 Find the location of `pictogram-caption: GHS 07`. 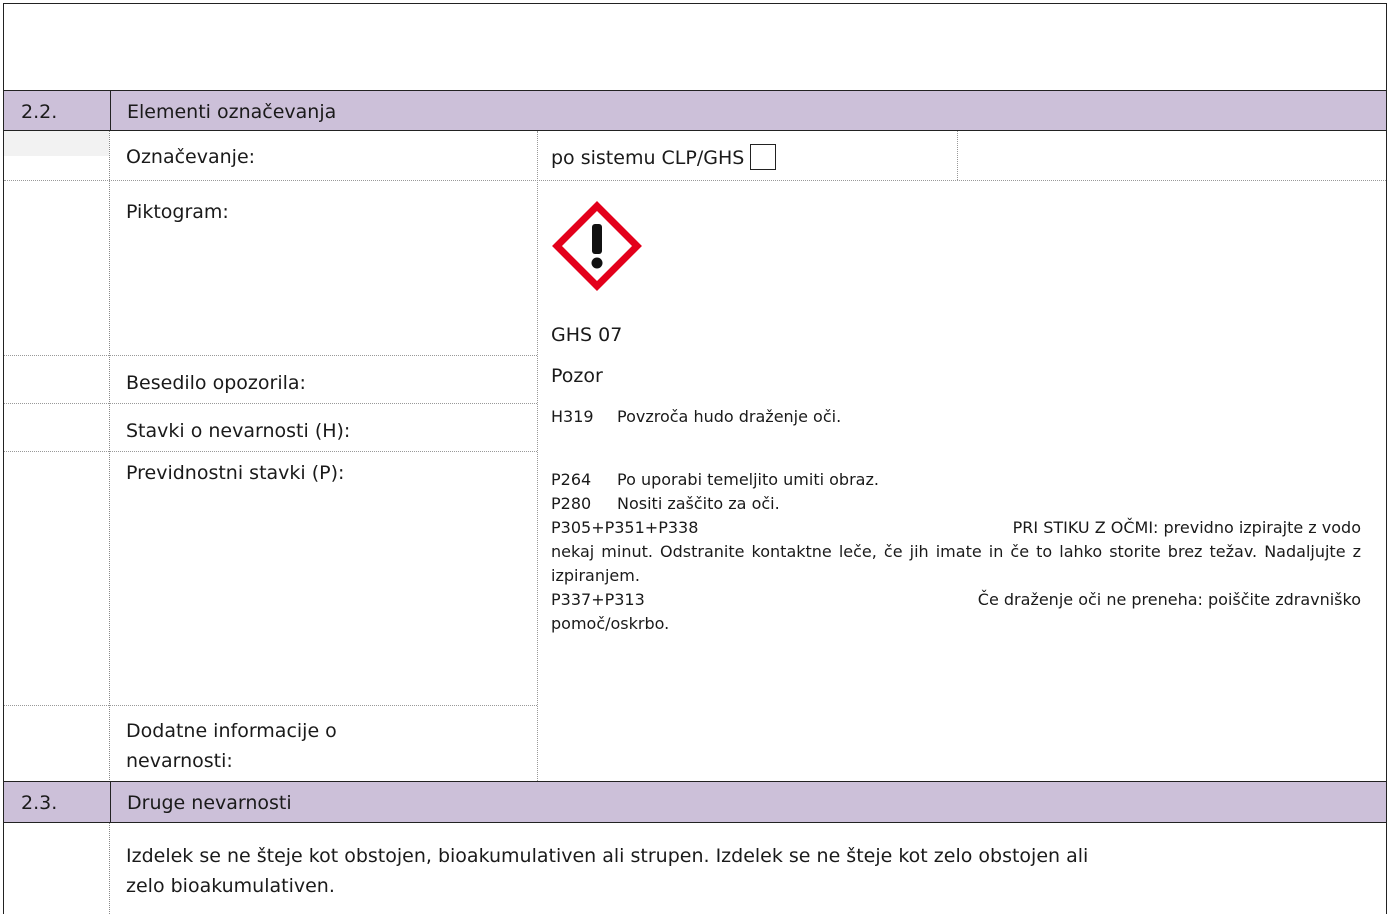

pictogram-caption: GHS 07 is located at coordinates (587, 335).